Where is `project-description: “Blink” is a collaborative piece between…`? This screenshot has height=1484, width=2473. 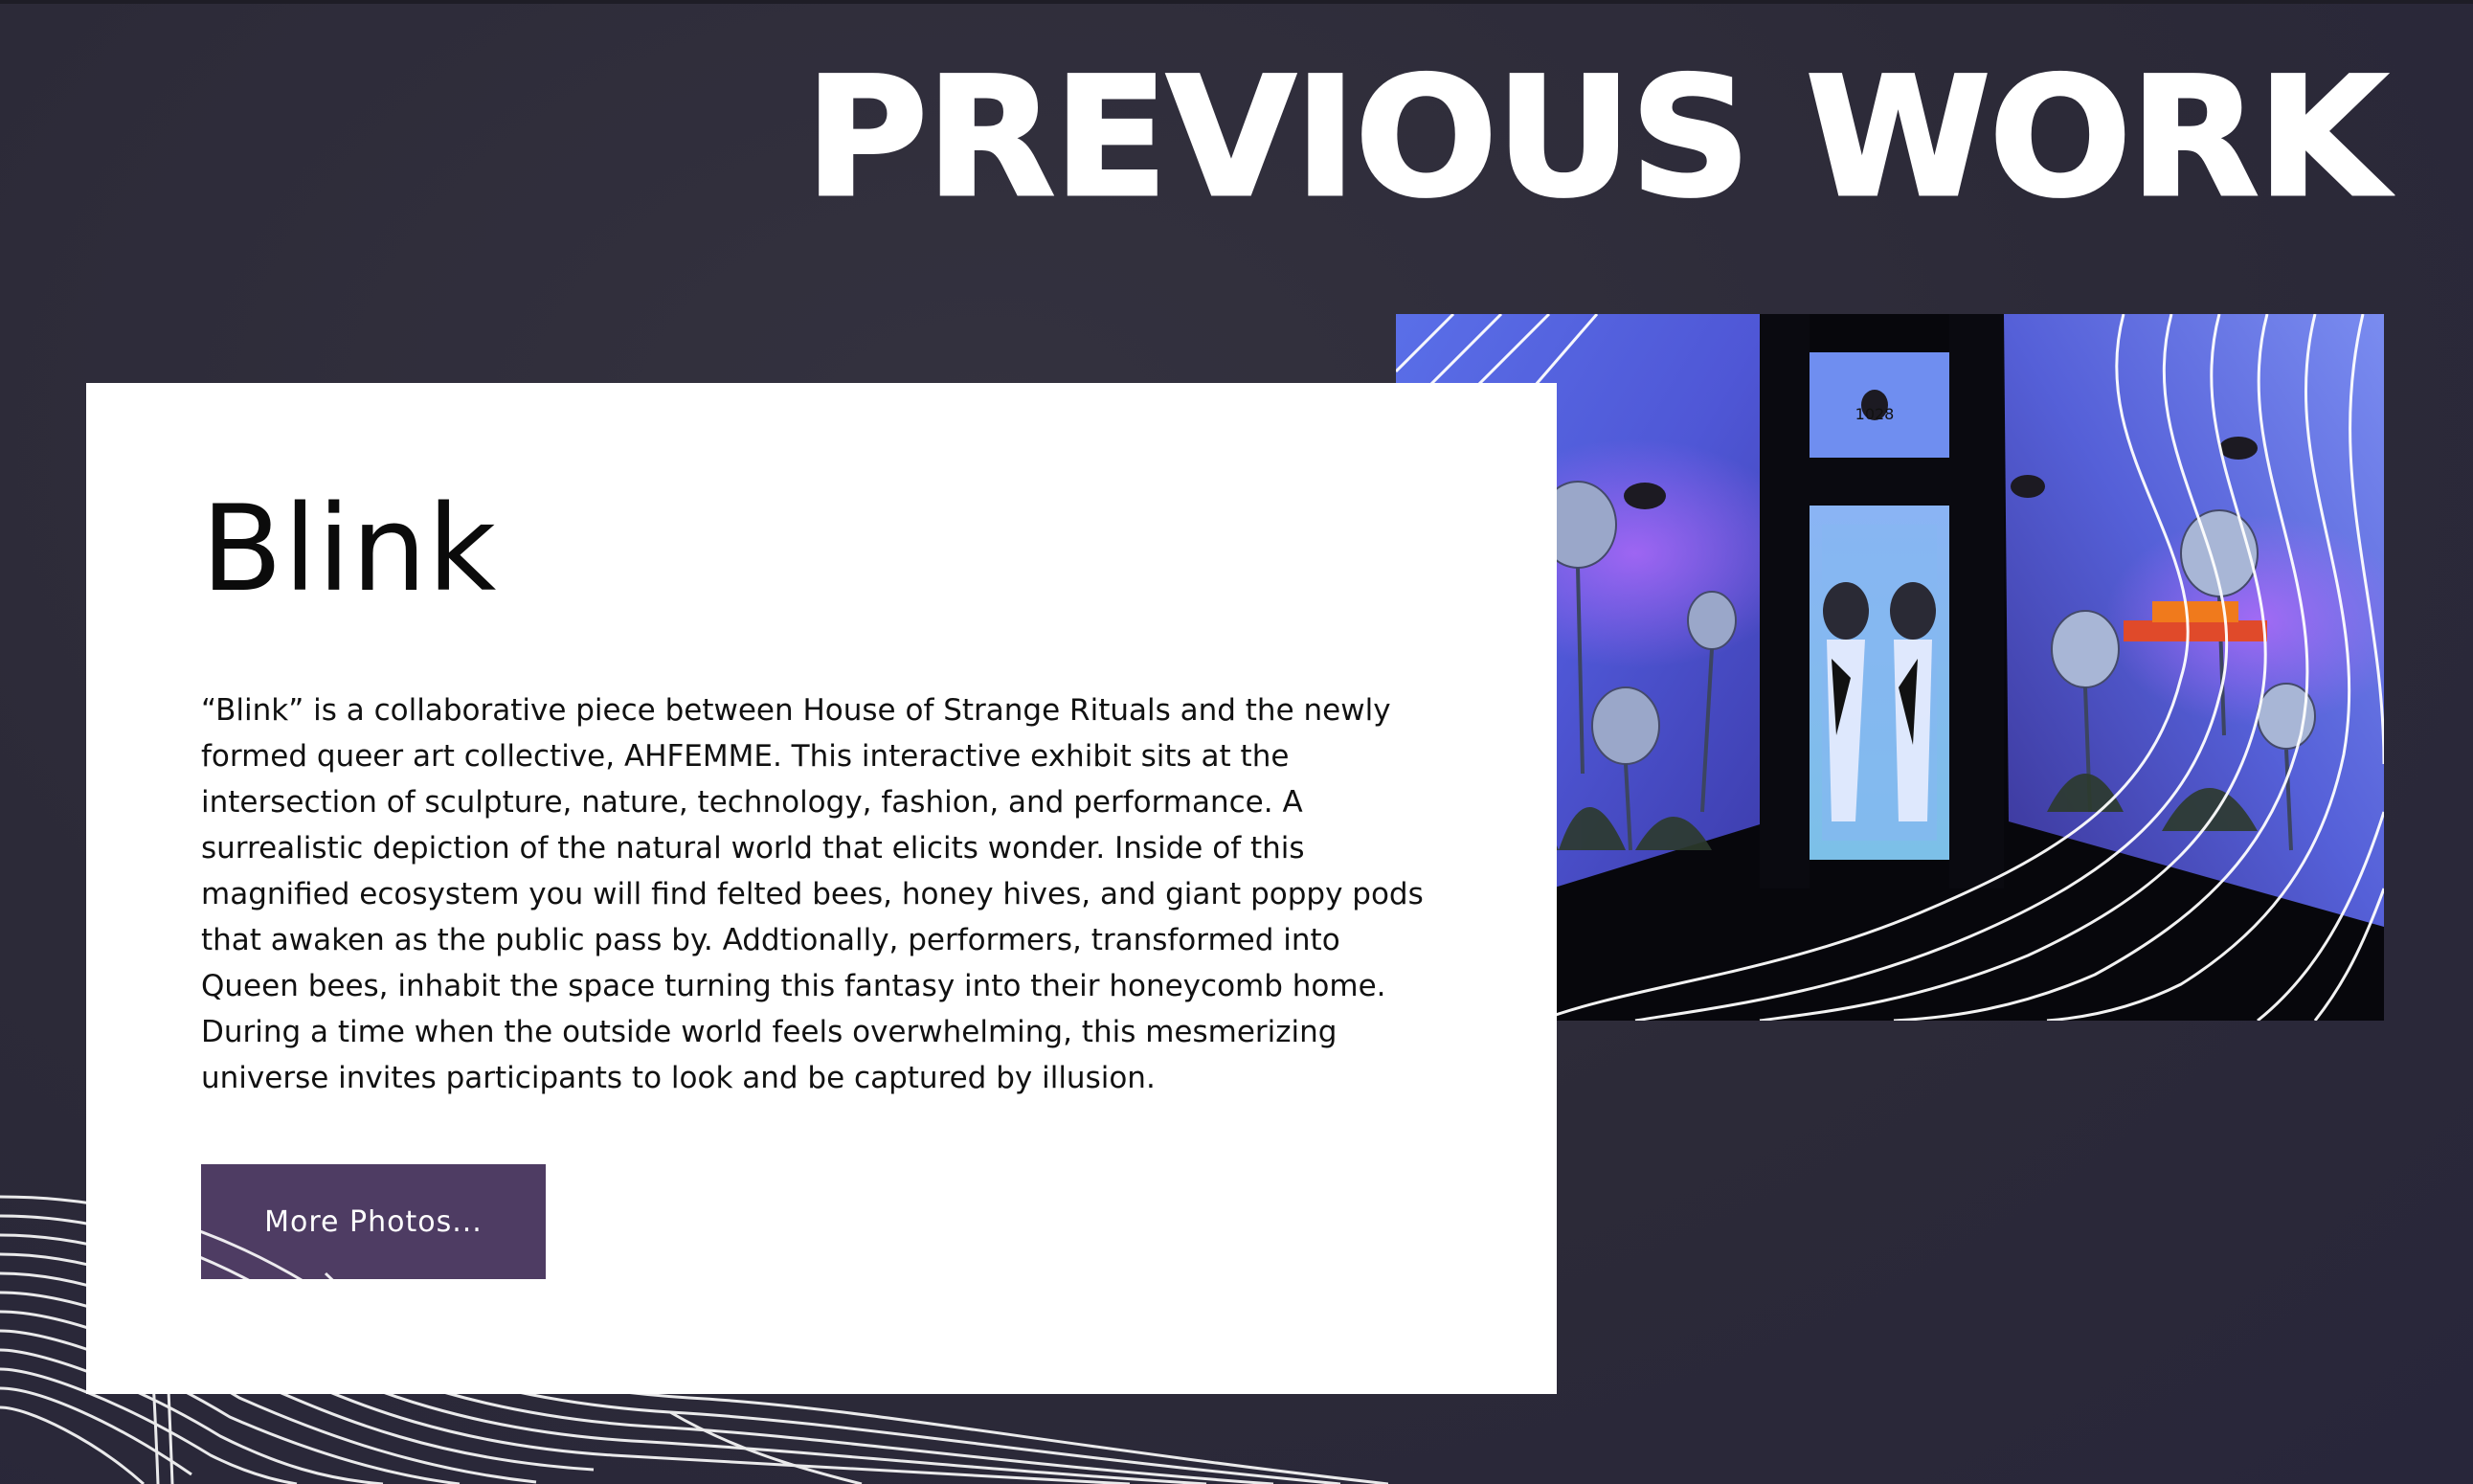 project-description: “Blink” is a collaborative piece between… is located at coordinates (812, 894).